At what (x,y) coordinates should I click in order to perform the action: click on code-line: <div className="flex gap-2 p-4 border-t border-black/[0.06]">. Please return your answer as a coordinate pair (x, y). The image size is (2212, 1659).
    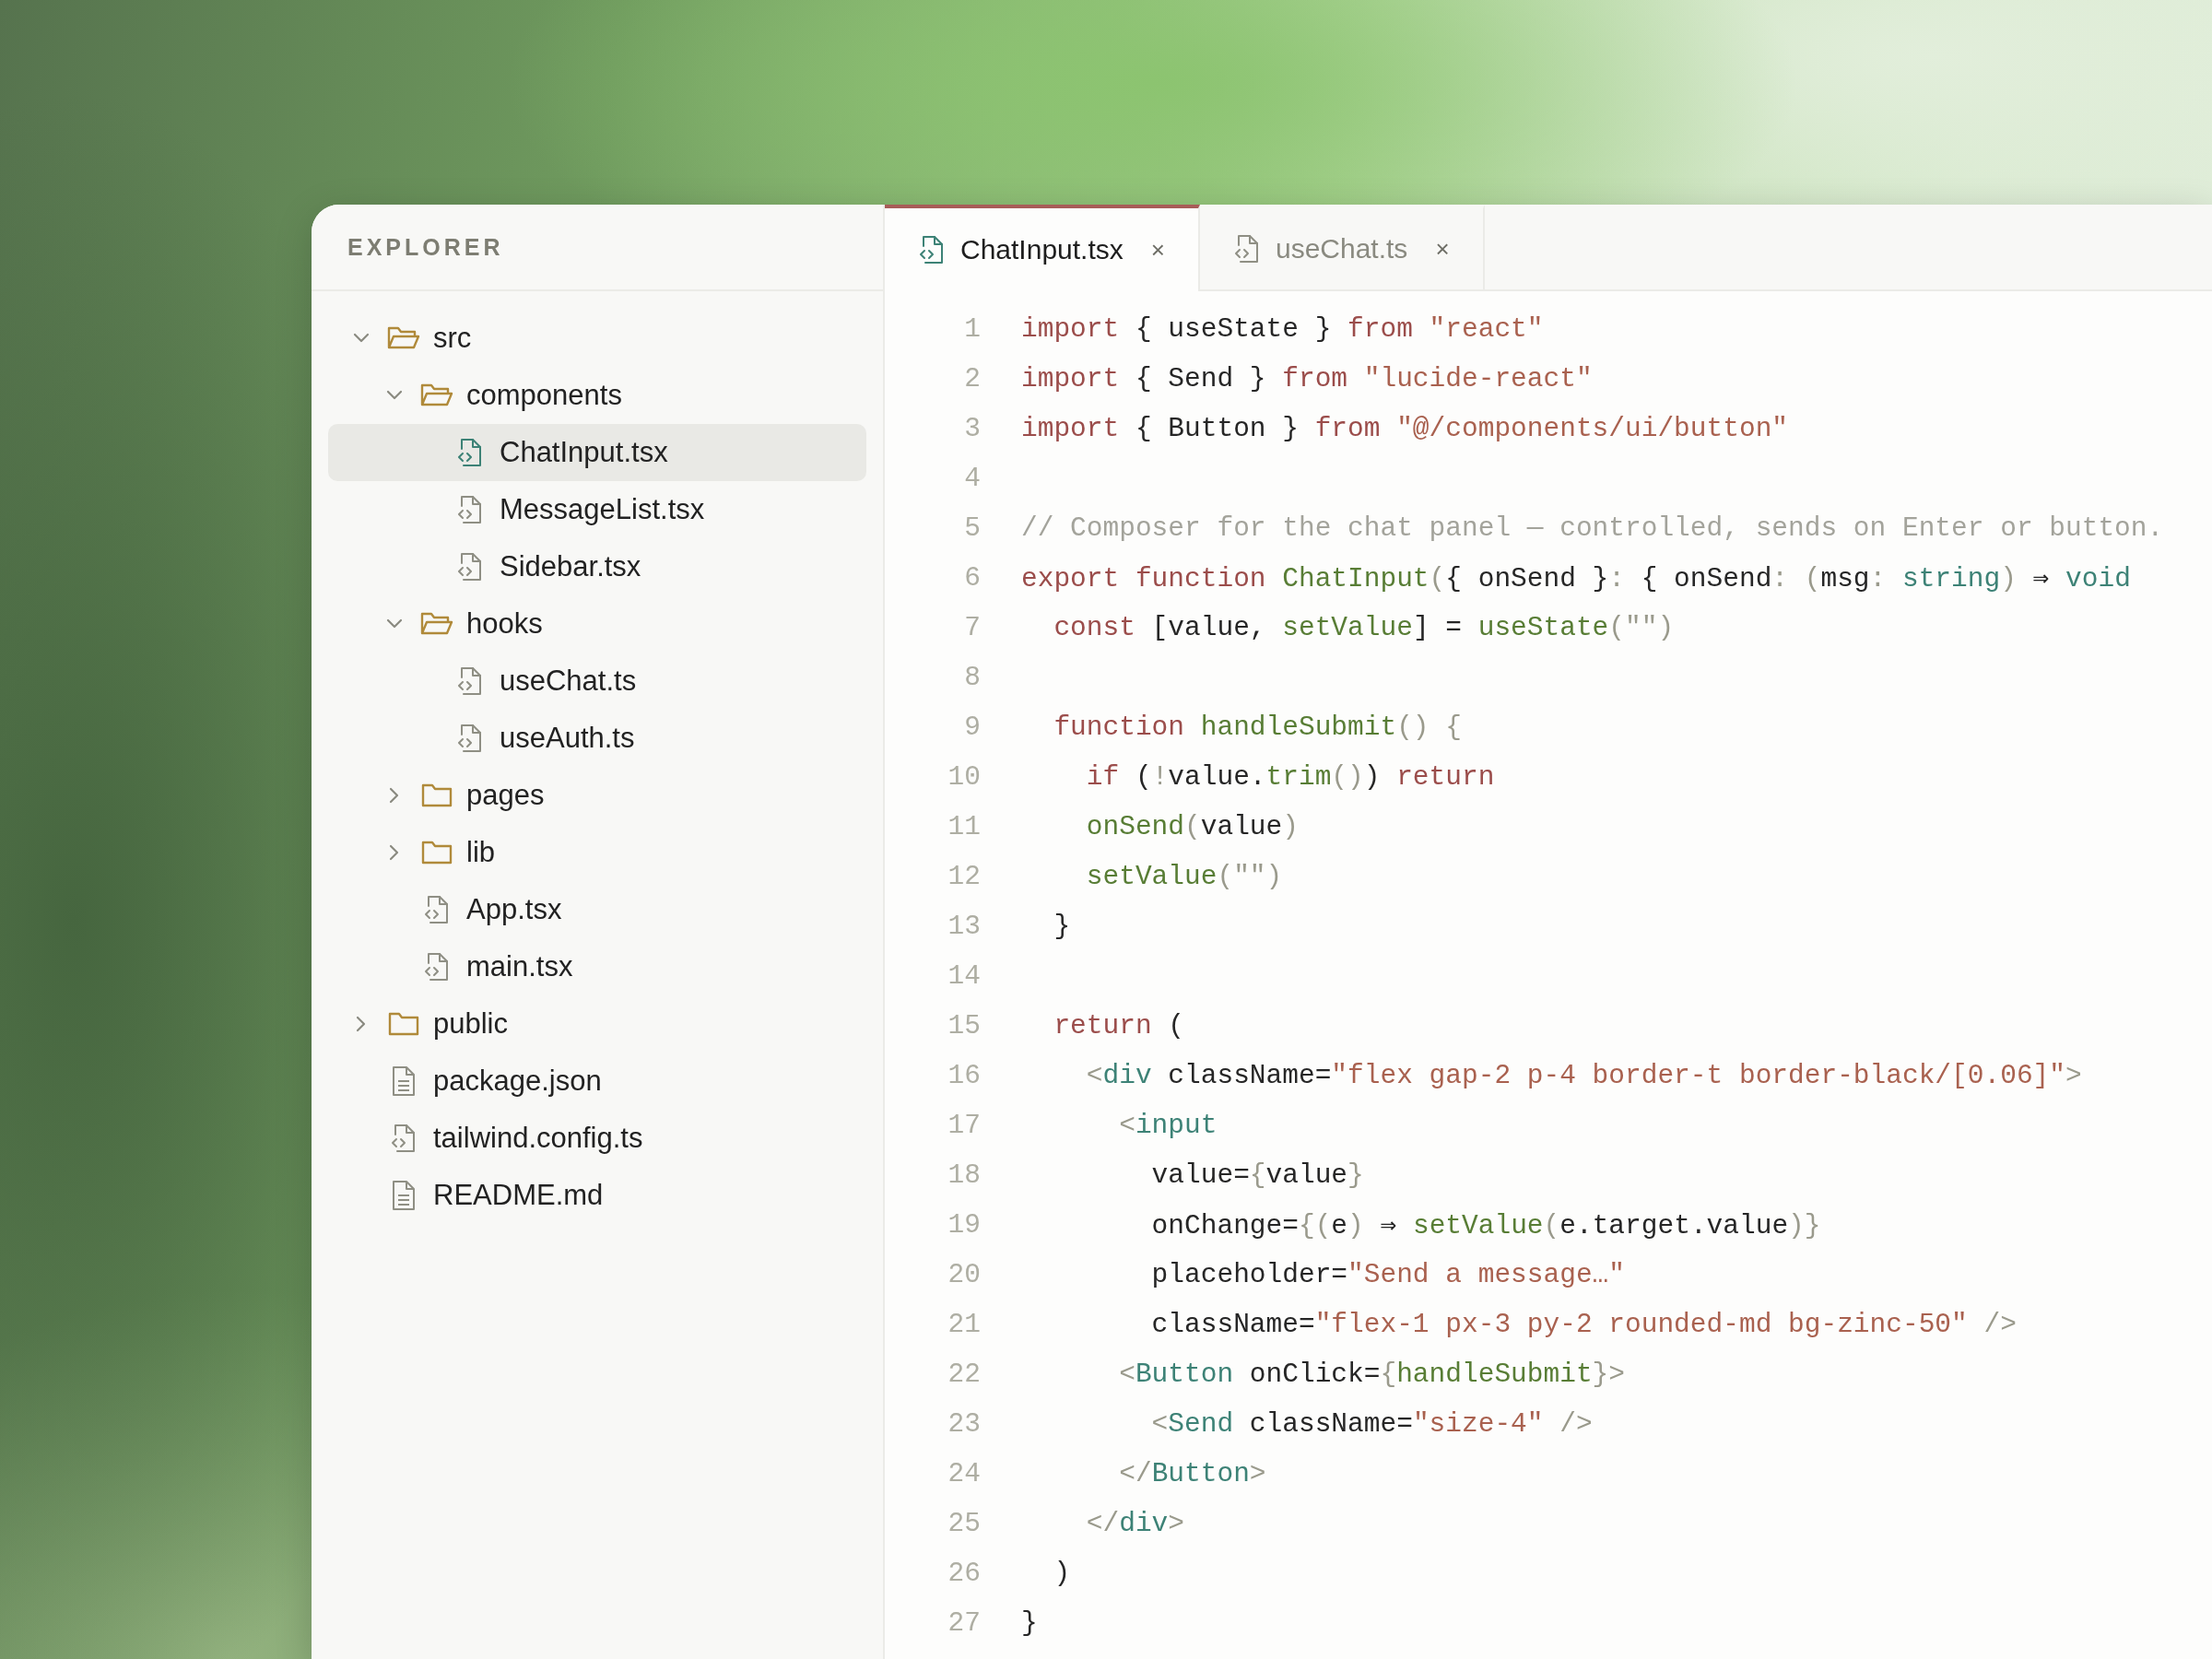
    Looking at the image, I should click on (1583, 1075).